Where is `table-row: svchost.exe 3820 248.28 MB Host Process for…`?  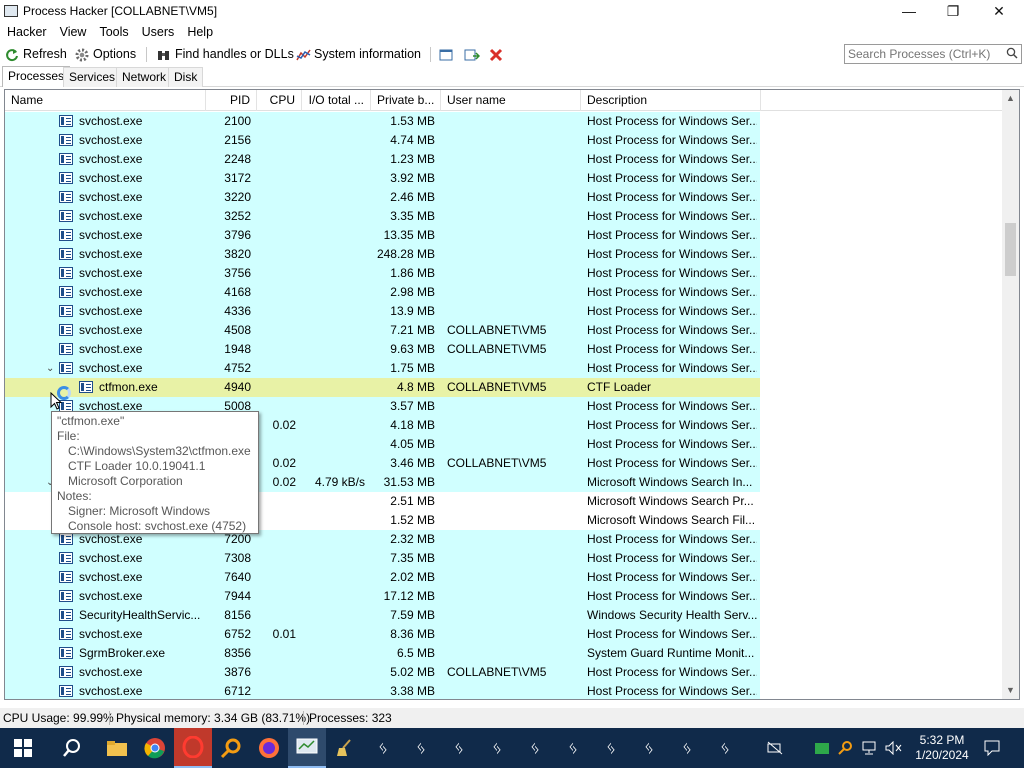 table-row: svchost.exe 3820 248.28 MB Host Process for… is located at coordinates (382, 254).